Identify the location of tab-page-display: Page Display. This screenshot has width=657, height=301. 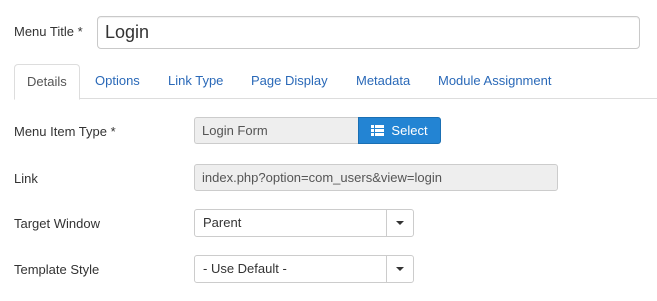
(289, 81).